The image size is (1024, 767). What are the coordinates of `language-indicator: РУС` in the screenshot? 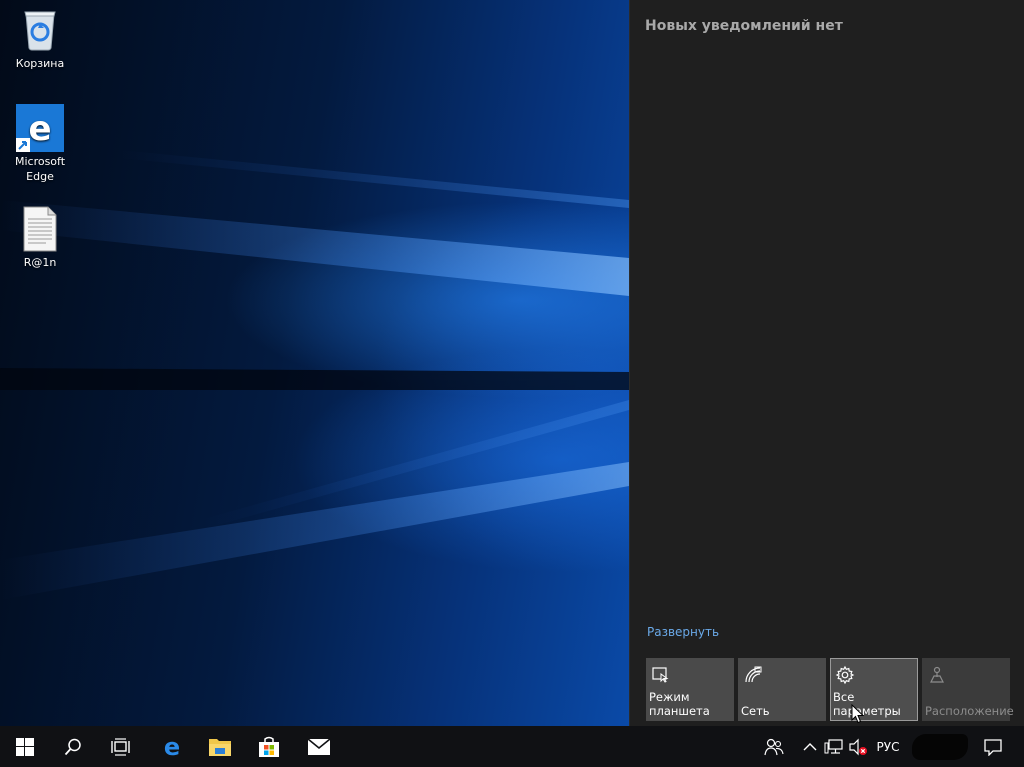 It's located at (888, 746).